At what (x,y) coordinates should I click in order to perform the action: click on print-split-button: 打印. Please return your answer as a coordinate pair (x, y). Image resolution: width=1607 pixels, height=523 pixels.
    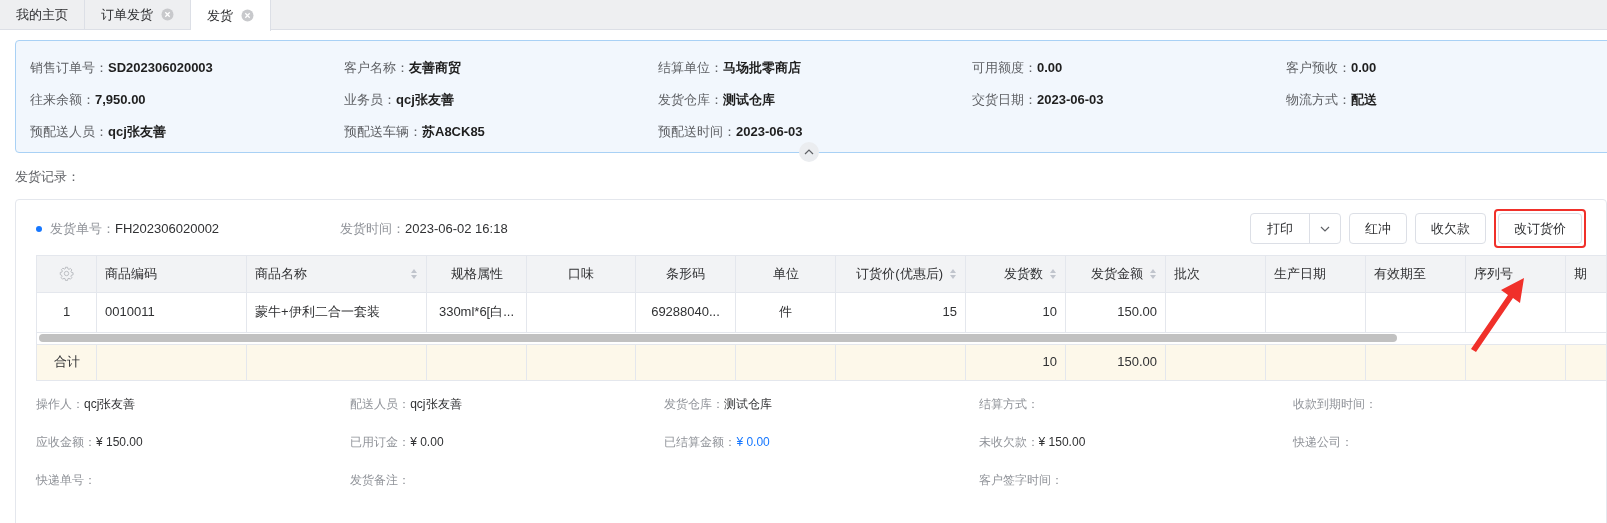
    Looking at the image, I should click on (1295, 228).